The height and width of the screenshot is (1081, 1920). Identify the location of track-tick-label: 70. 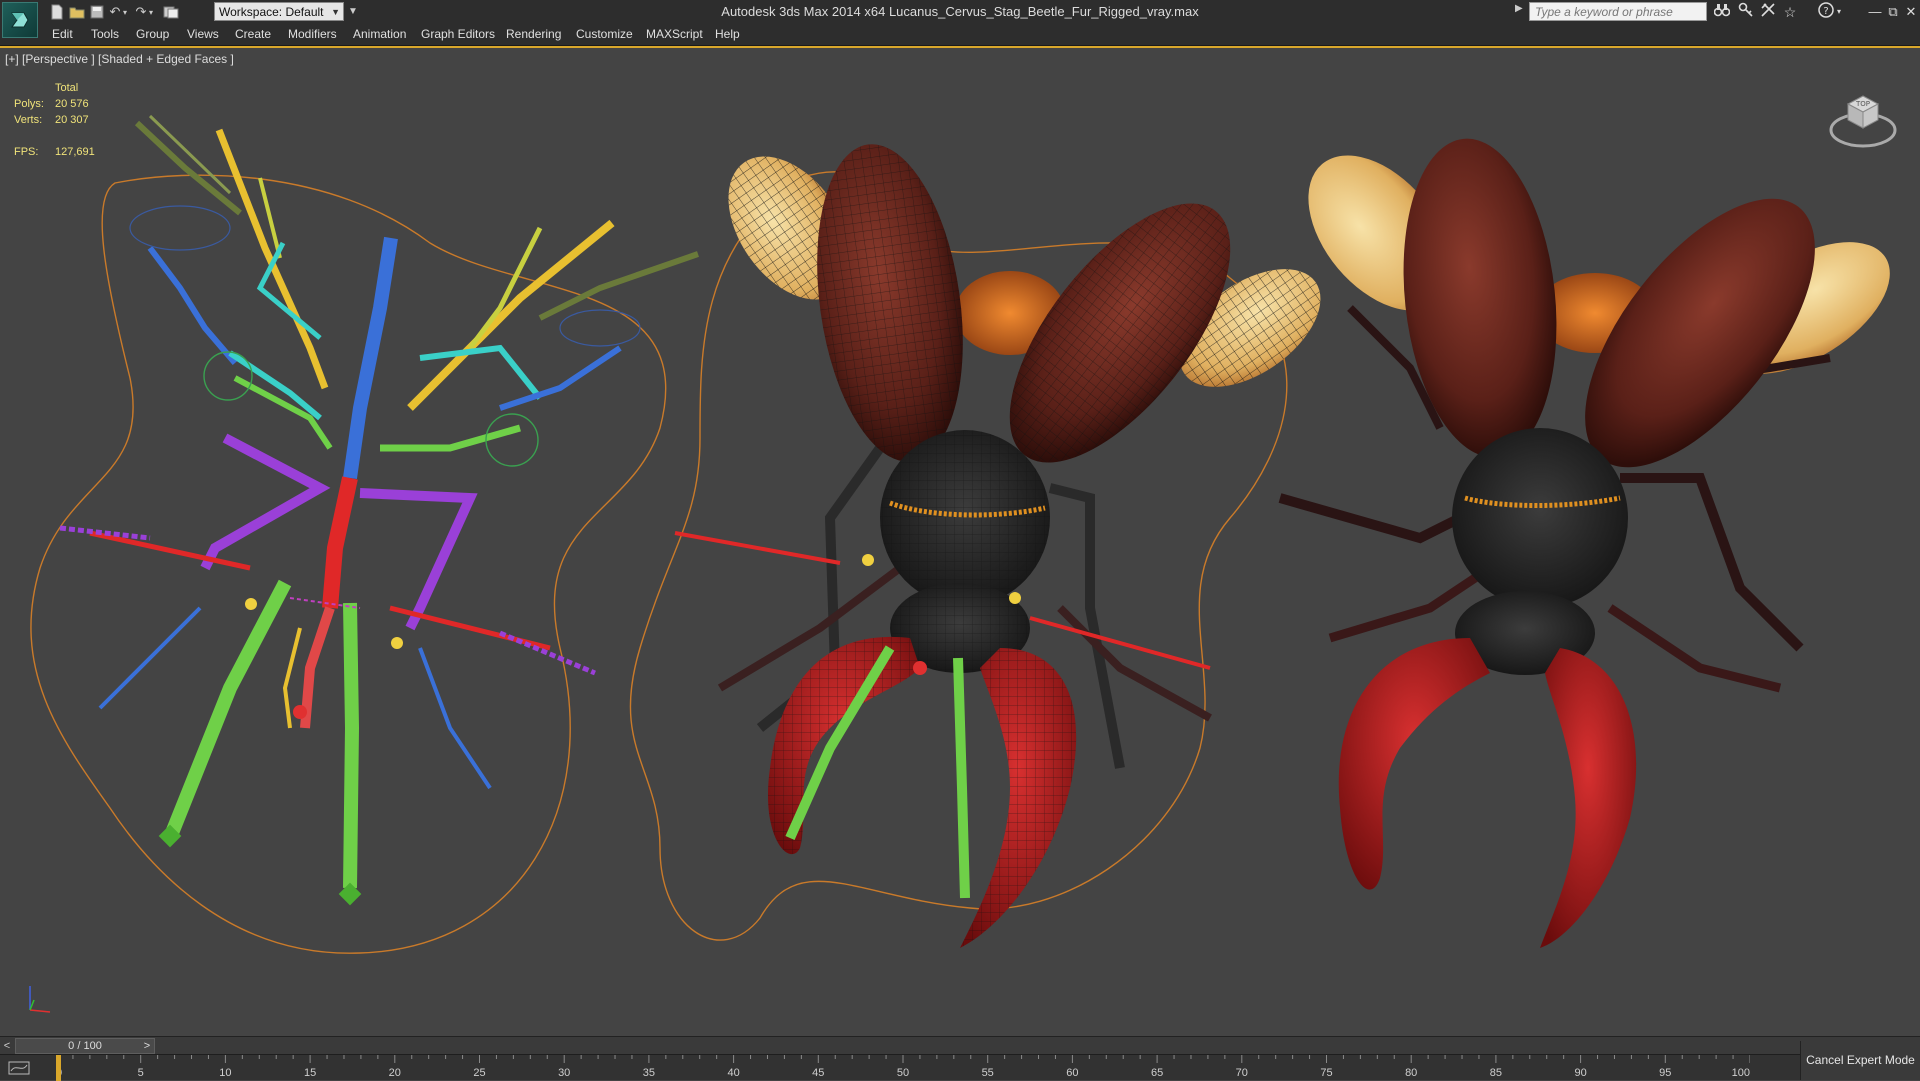
(1242, 1073).